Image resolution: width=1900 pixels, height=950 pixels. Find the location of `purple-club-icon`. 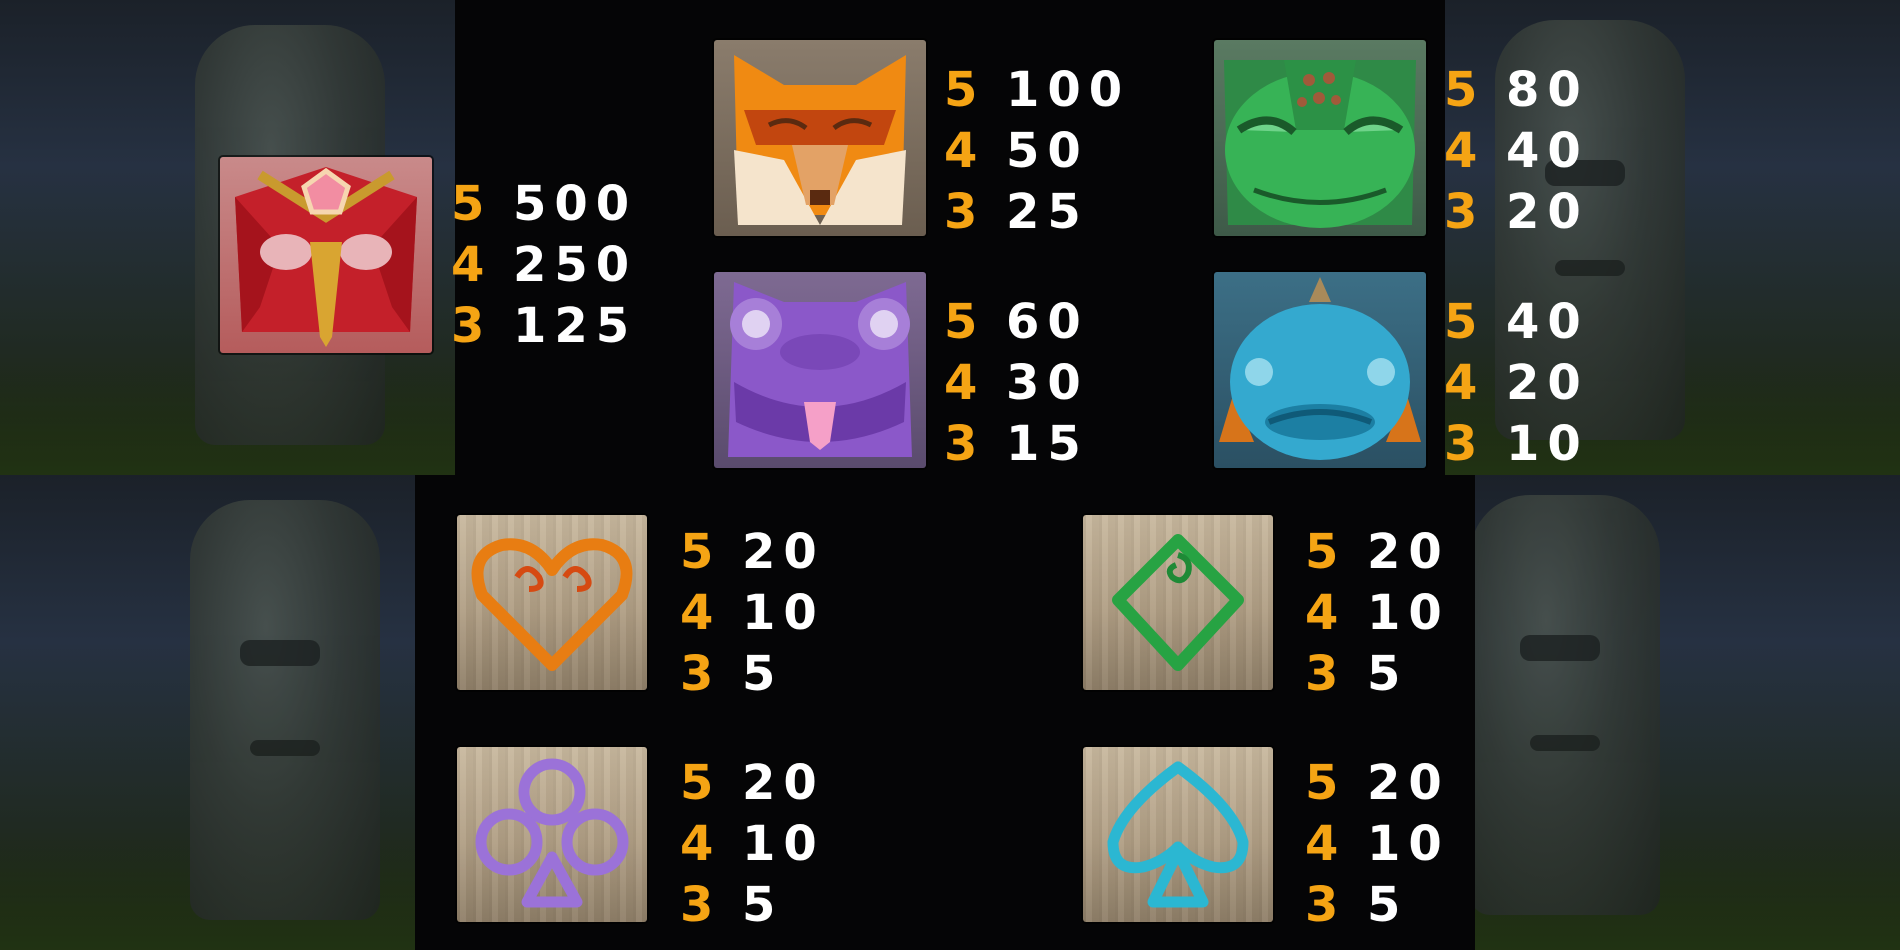

purple-club-icon is located at coordinates (552, 834).